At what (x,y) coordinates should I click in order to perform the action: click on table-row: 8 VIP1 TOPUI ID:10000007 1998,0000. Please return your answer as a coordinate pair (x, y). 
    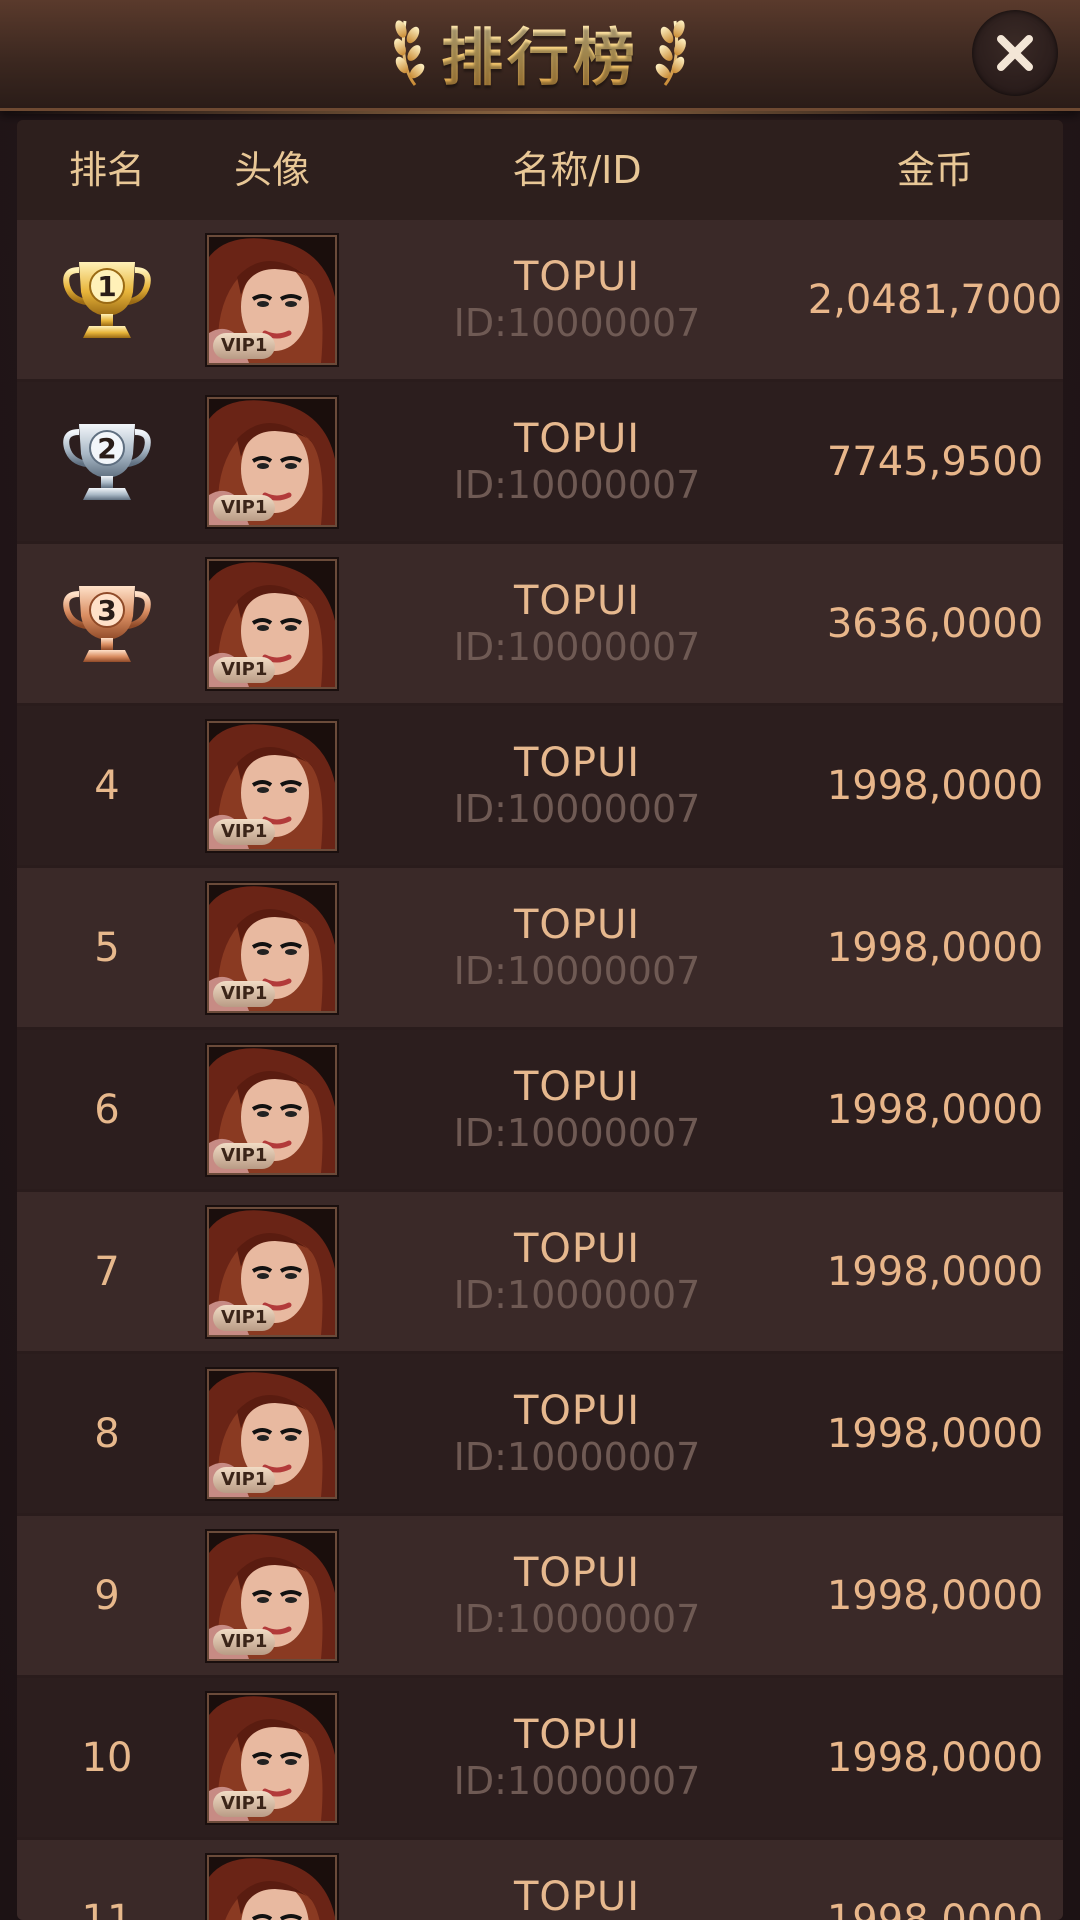
    Looking at the image, I should click on (540, 1433).